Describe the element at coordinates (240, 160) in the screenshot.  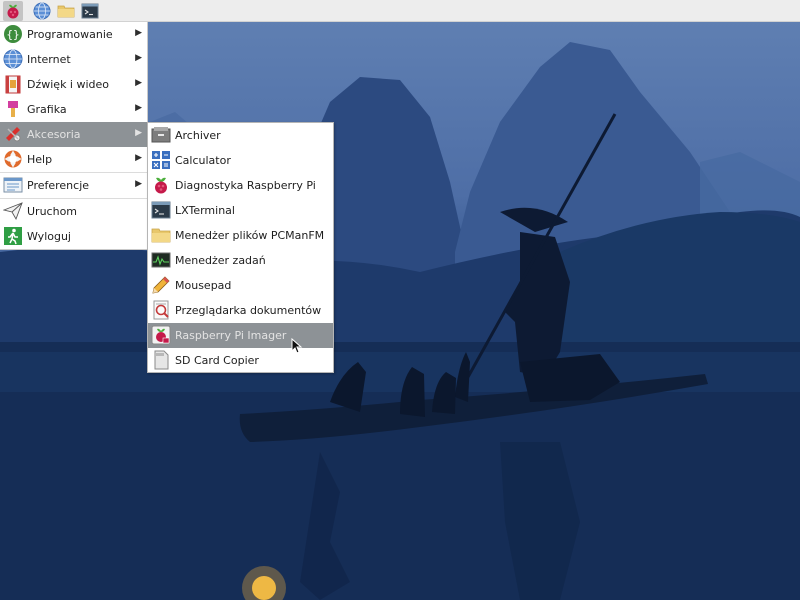
I see `menu-item-calculator: Calculator` at that location.